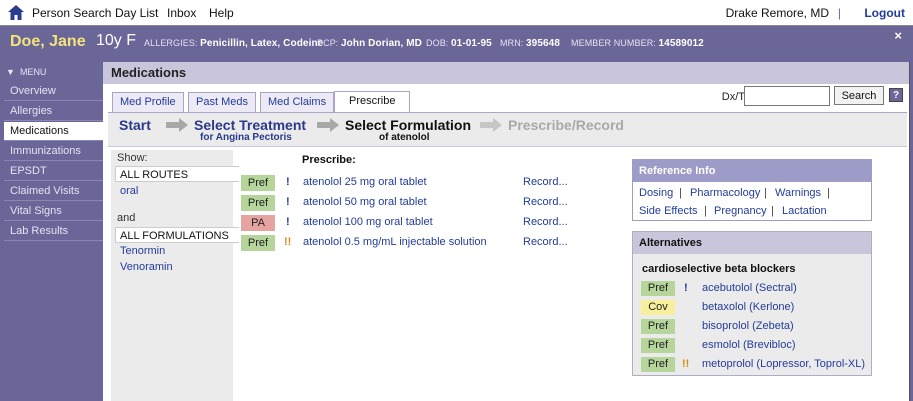 The width and height of the screenshot is (913, 401). I want to click on ref-link-side-effects: Side Effects, so click(668, 211).